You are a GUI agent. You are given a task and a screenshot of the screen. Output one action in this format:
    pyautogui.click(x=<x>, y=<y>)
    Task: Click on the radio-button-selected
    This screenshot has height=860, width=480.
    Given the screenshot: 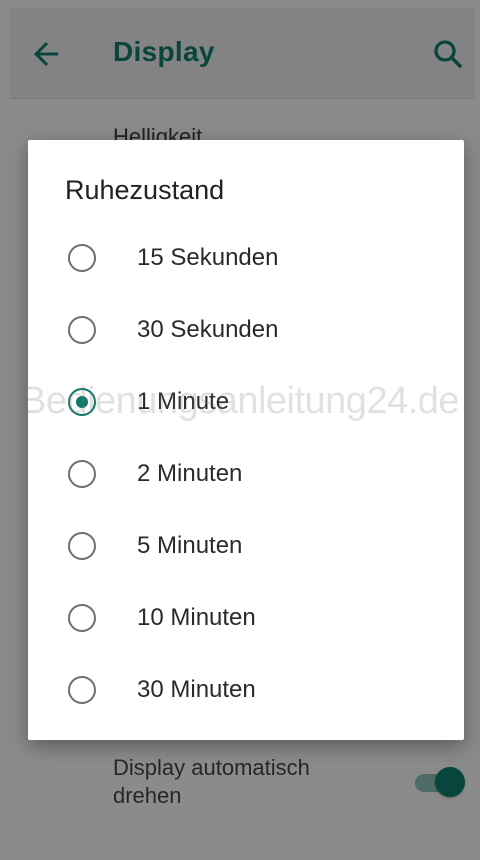 What is the action you would take?
    pyautogui.click(x=82, y=402)
    